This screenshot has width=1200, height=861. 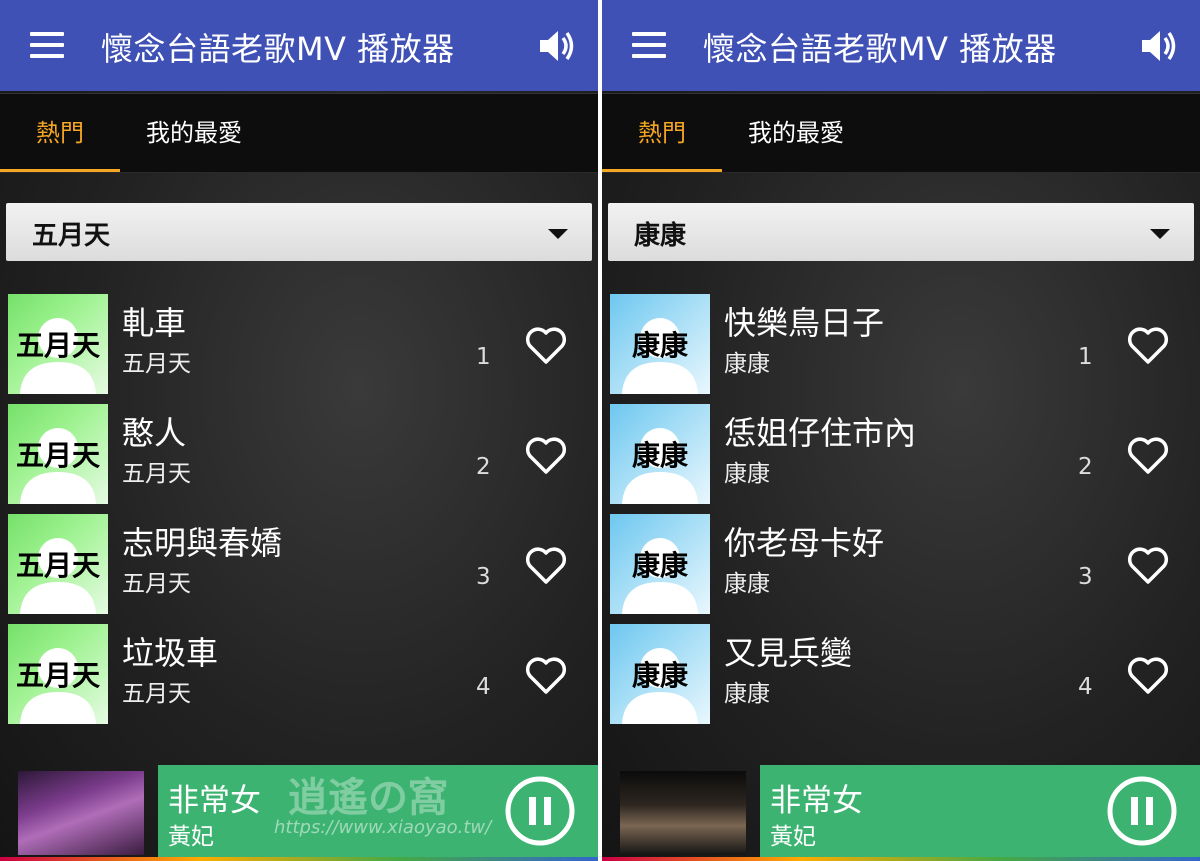 What do you see at coordinates (368, 797) in the screenshot?
I see `watermark: 逍遙の窩` at bounding box center [368, 797].